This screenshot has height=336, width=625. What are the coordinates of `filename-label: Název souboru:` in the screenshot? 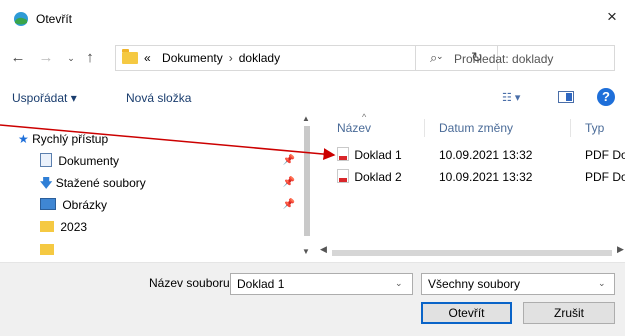 It's located at (191, 283).